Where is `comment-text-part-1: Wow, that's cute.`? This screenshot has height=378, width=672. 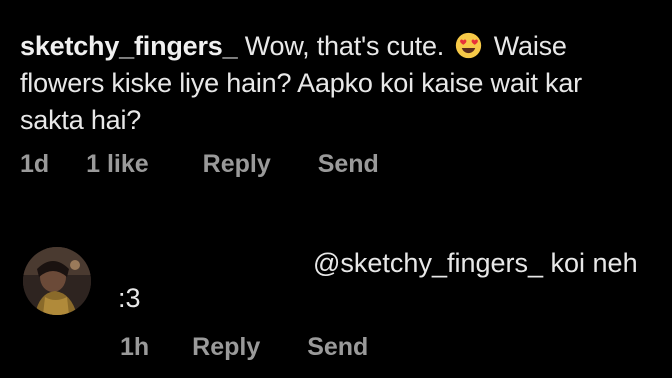
comment-text-part-1: Wow, that's cute. is located at coordinates (344, 46).